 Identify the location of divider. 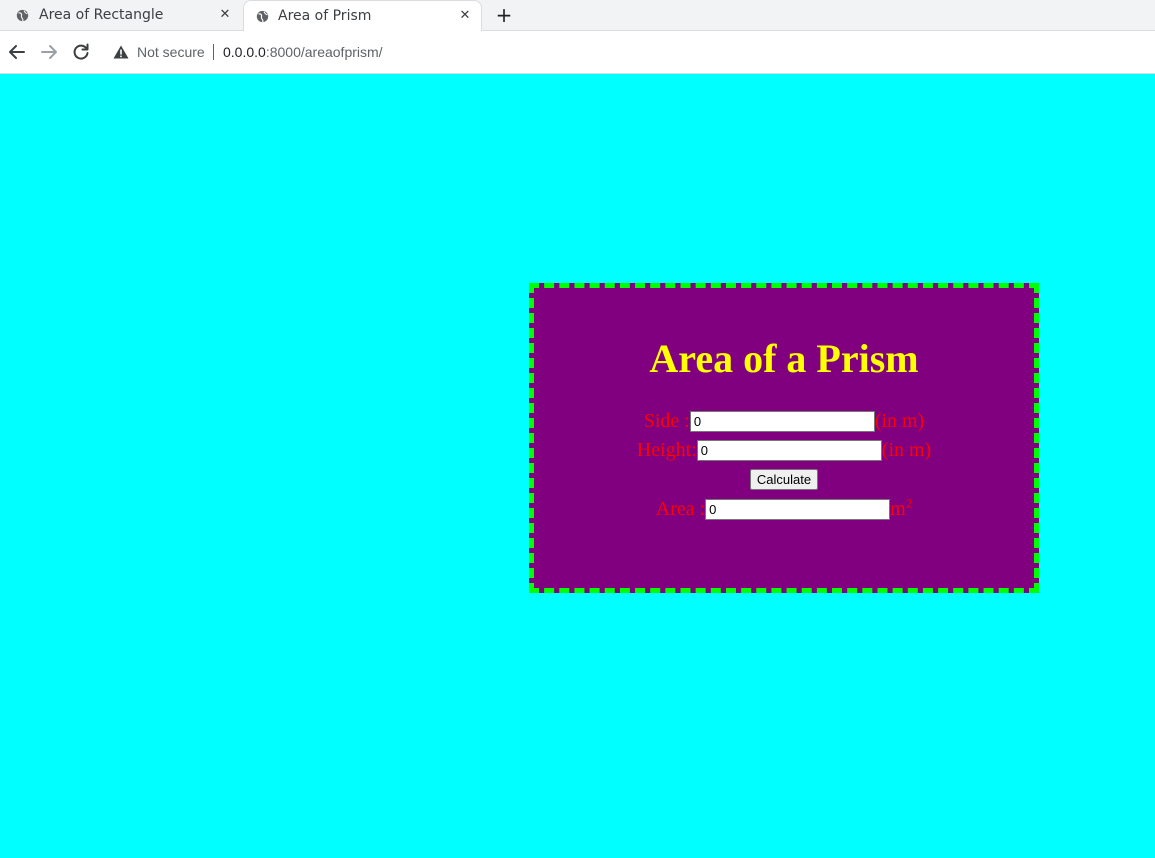
(213, 52).